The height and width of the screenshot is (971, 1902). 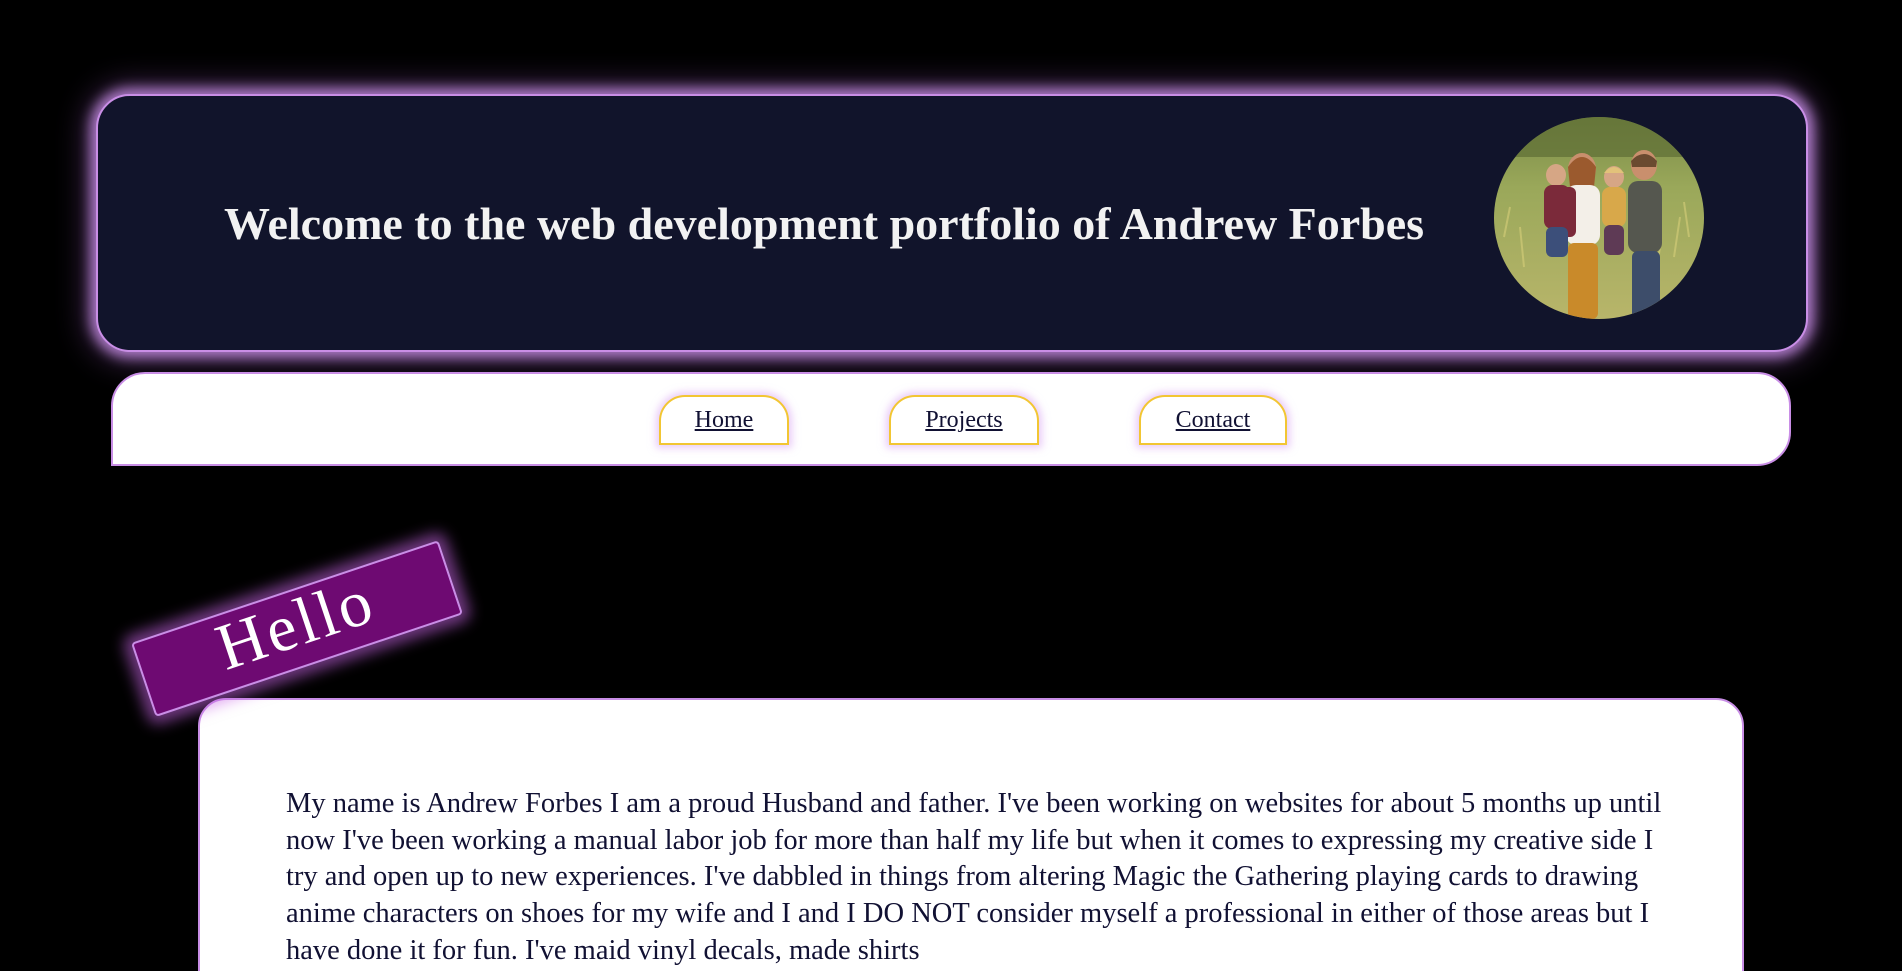 What do you see at coordinates (724, 420) in the screenshot?
I see `nav-home-link: Home` at bounding box center [724, 420].